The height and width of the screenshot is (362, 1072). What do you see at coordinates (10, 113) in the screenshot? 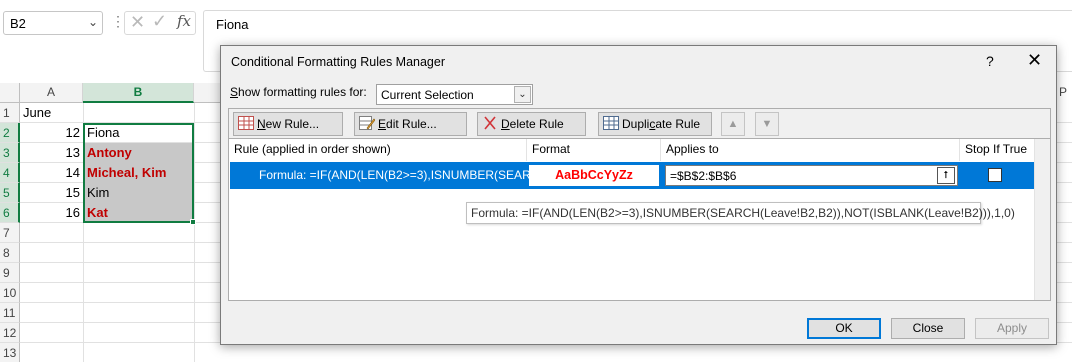
I see `row-header-1: 1` at bounding box center [10, 113].